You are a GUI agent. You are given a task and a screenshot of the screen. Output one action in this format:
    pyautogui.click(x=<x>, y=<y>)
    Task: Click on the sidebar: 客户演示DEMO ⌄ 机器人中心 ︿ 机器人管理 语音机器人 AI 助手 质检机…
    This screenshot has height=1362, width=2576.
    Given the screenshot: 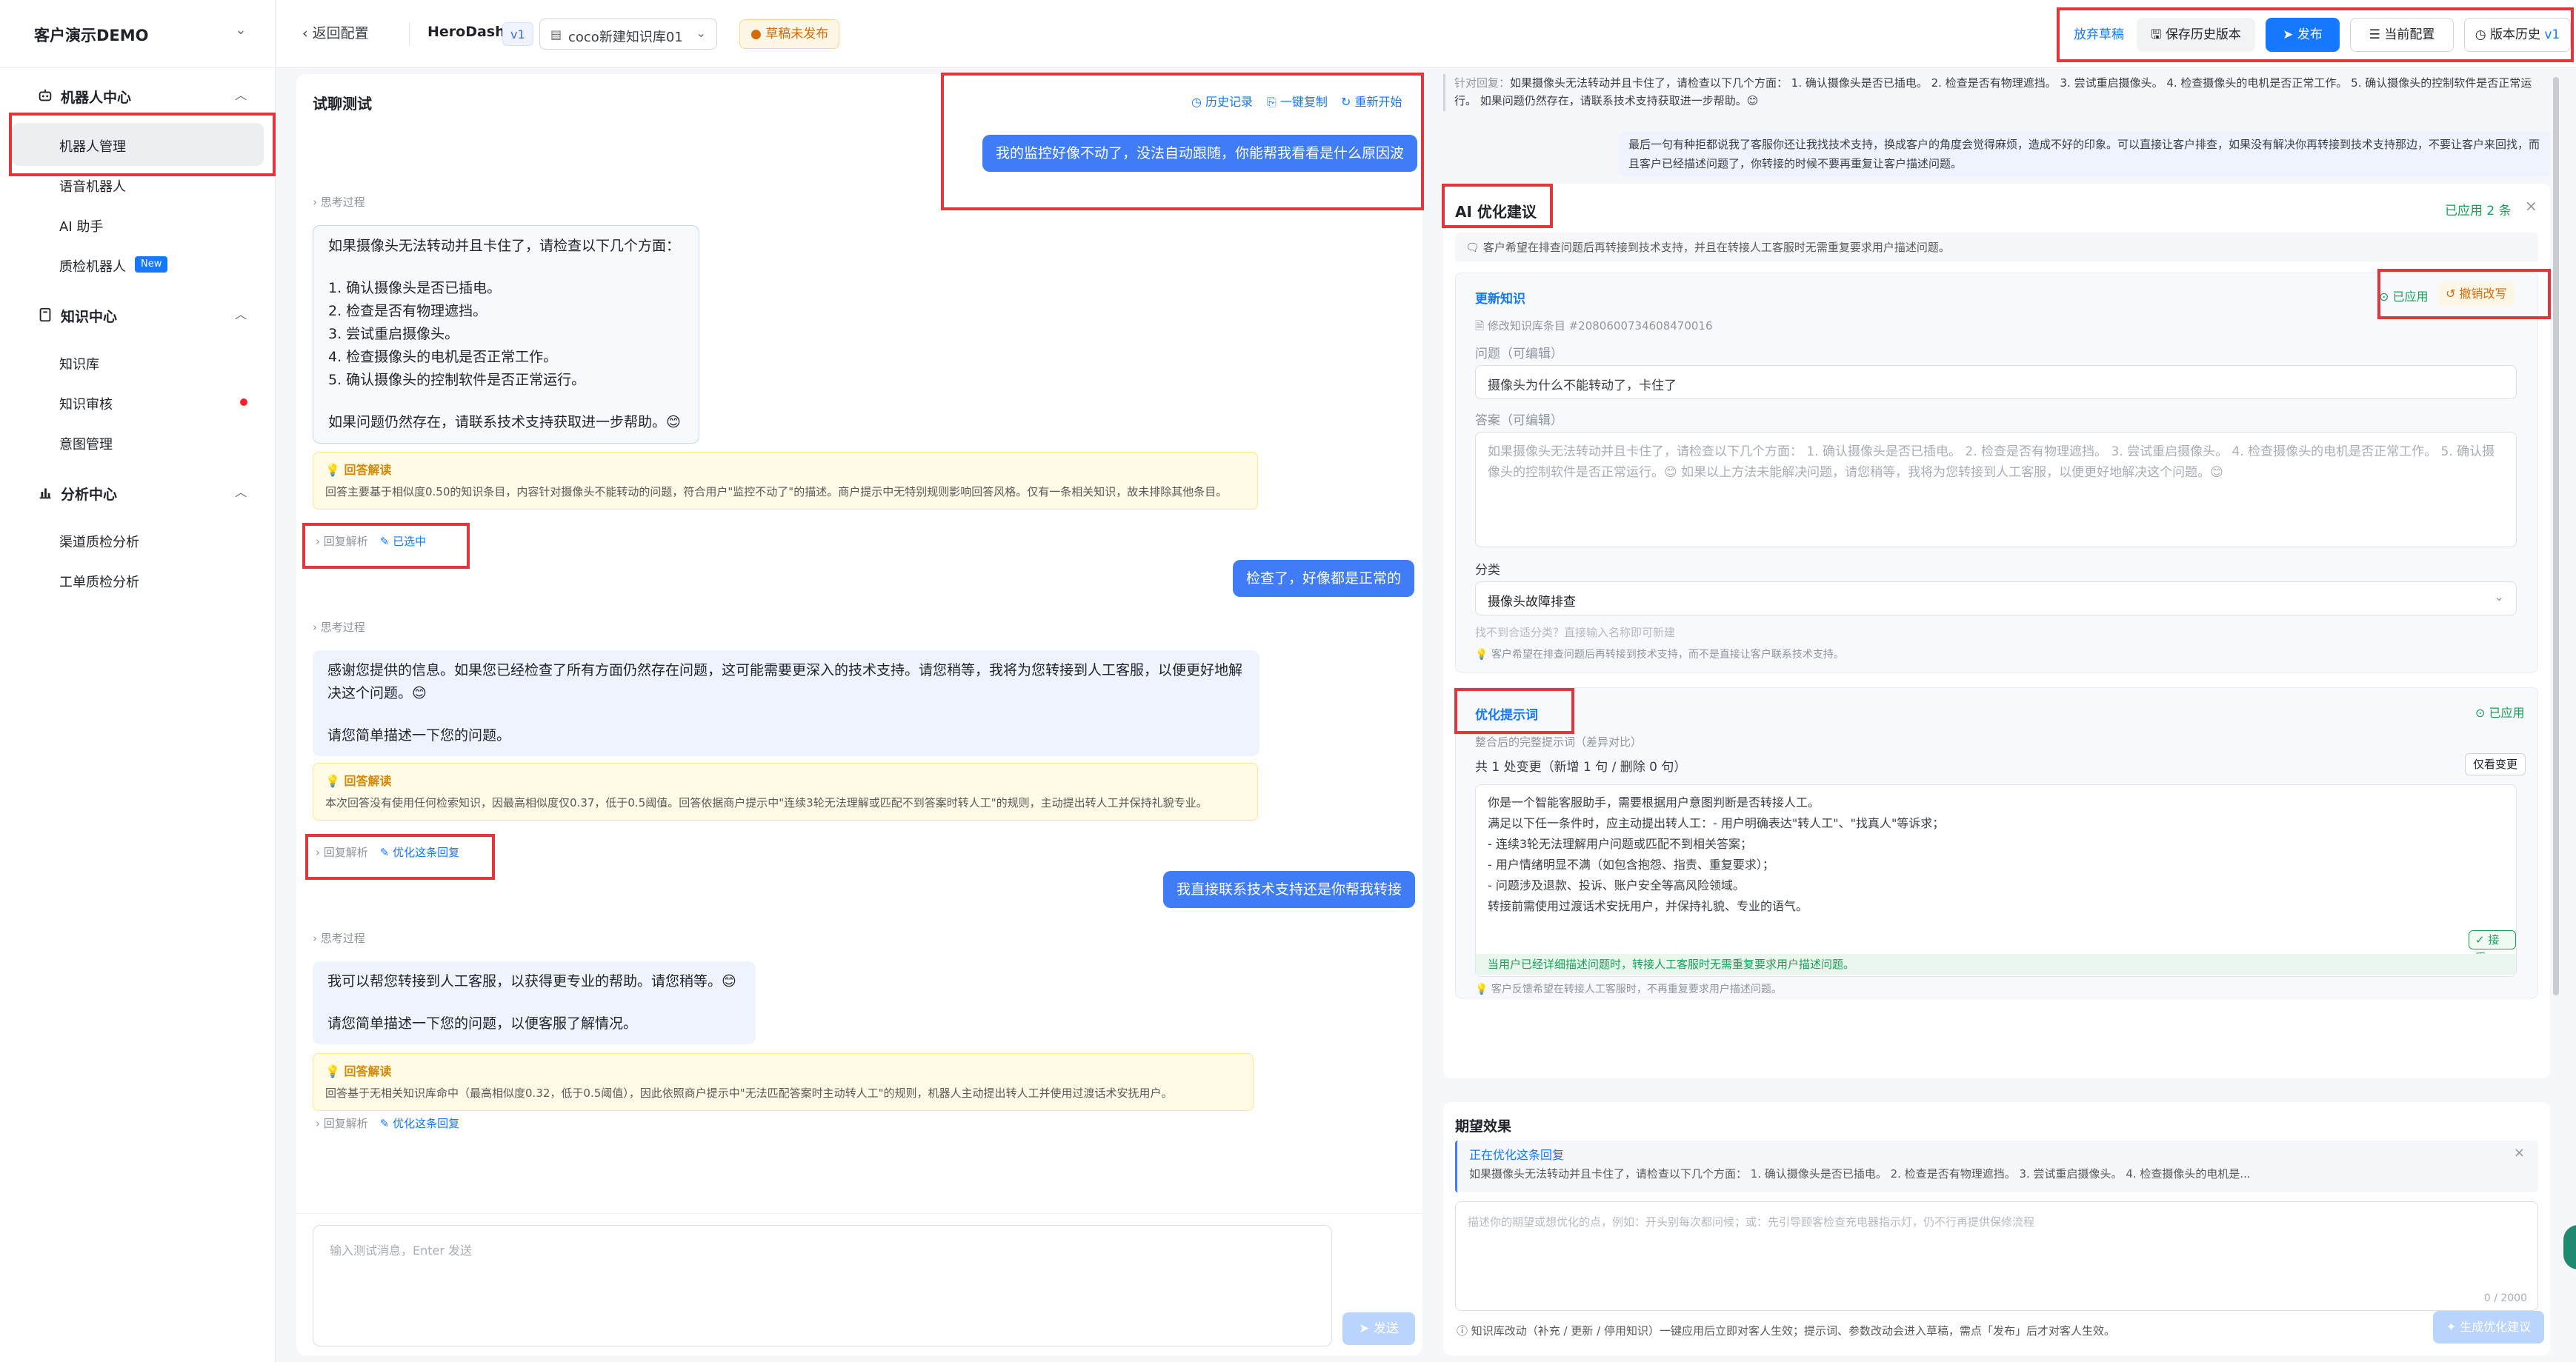 What is the action you would take?
    pyautogui.click(x=138, y=681)
    